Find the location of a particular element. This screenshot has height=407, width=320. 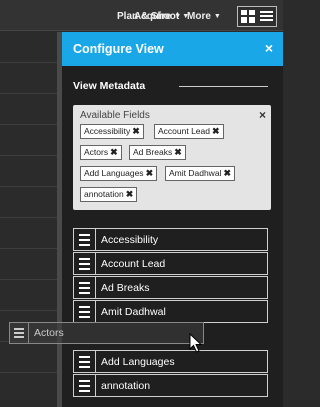

field-chip: Amit Dadhwal ✖ is located at coordinates (200, 173).